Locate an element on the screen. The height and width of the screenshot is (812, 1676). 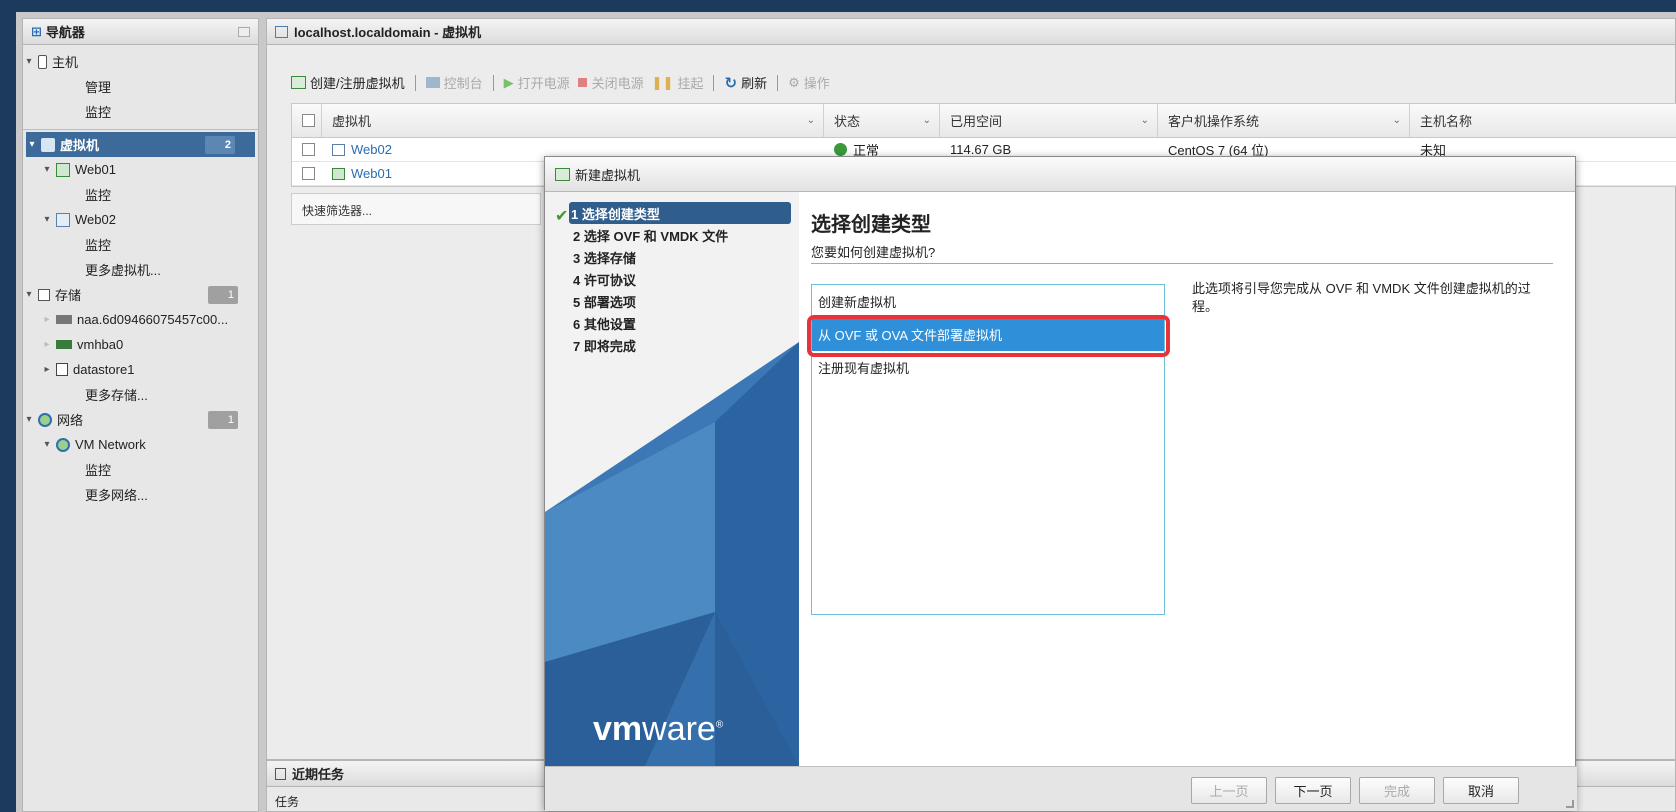
row-vm-name-label: Web02 is located at coordinates (371, 149).